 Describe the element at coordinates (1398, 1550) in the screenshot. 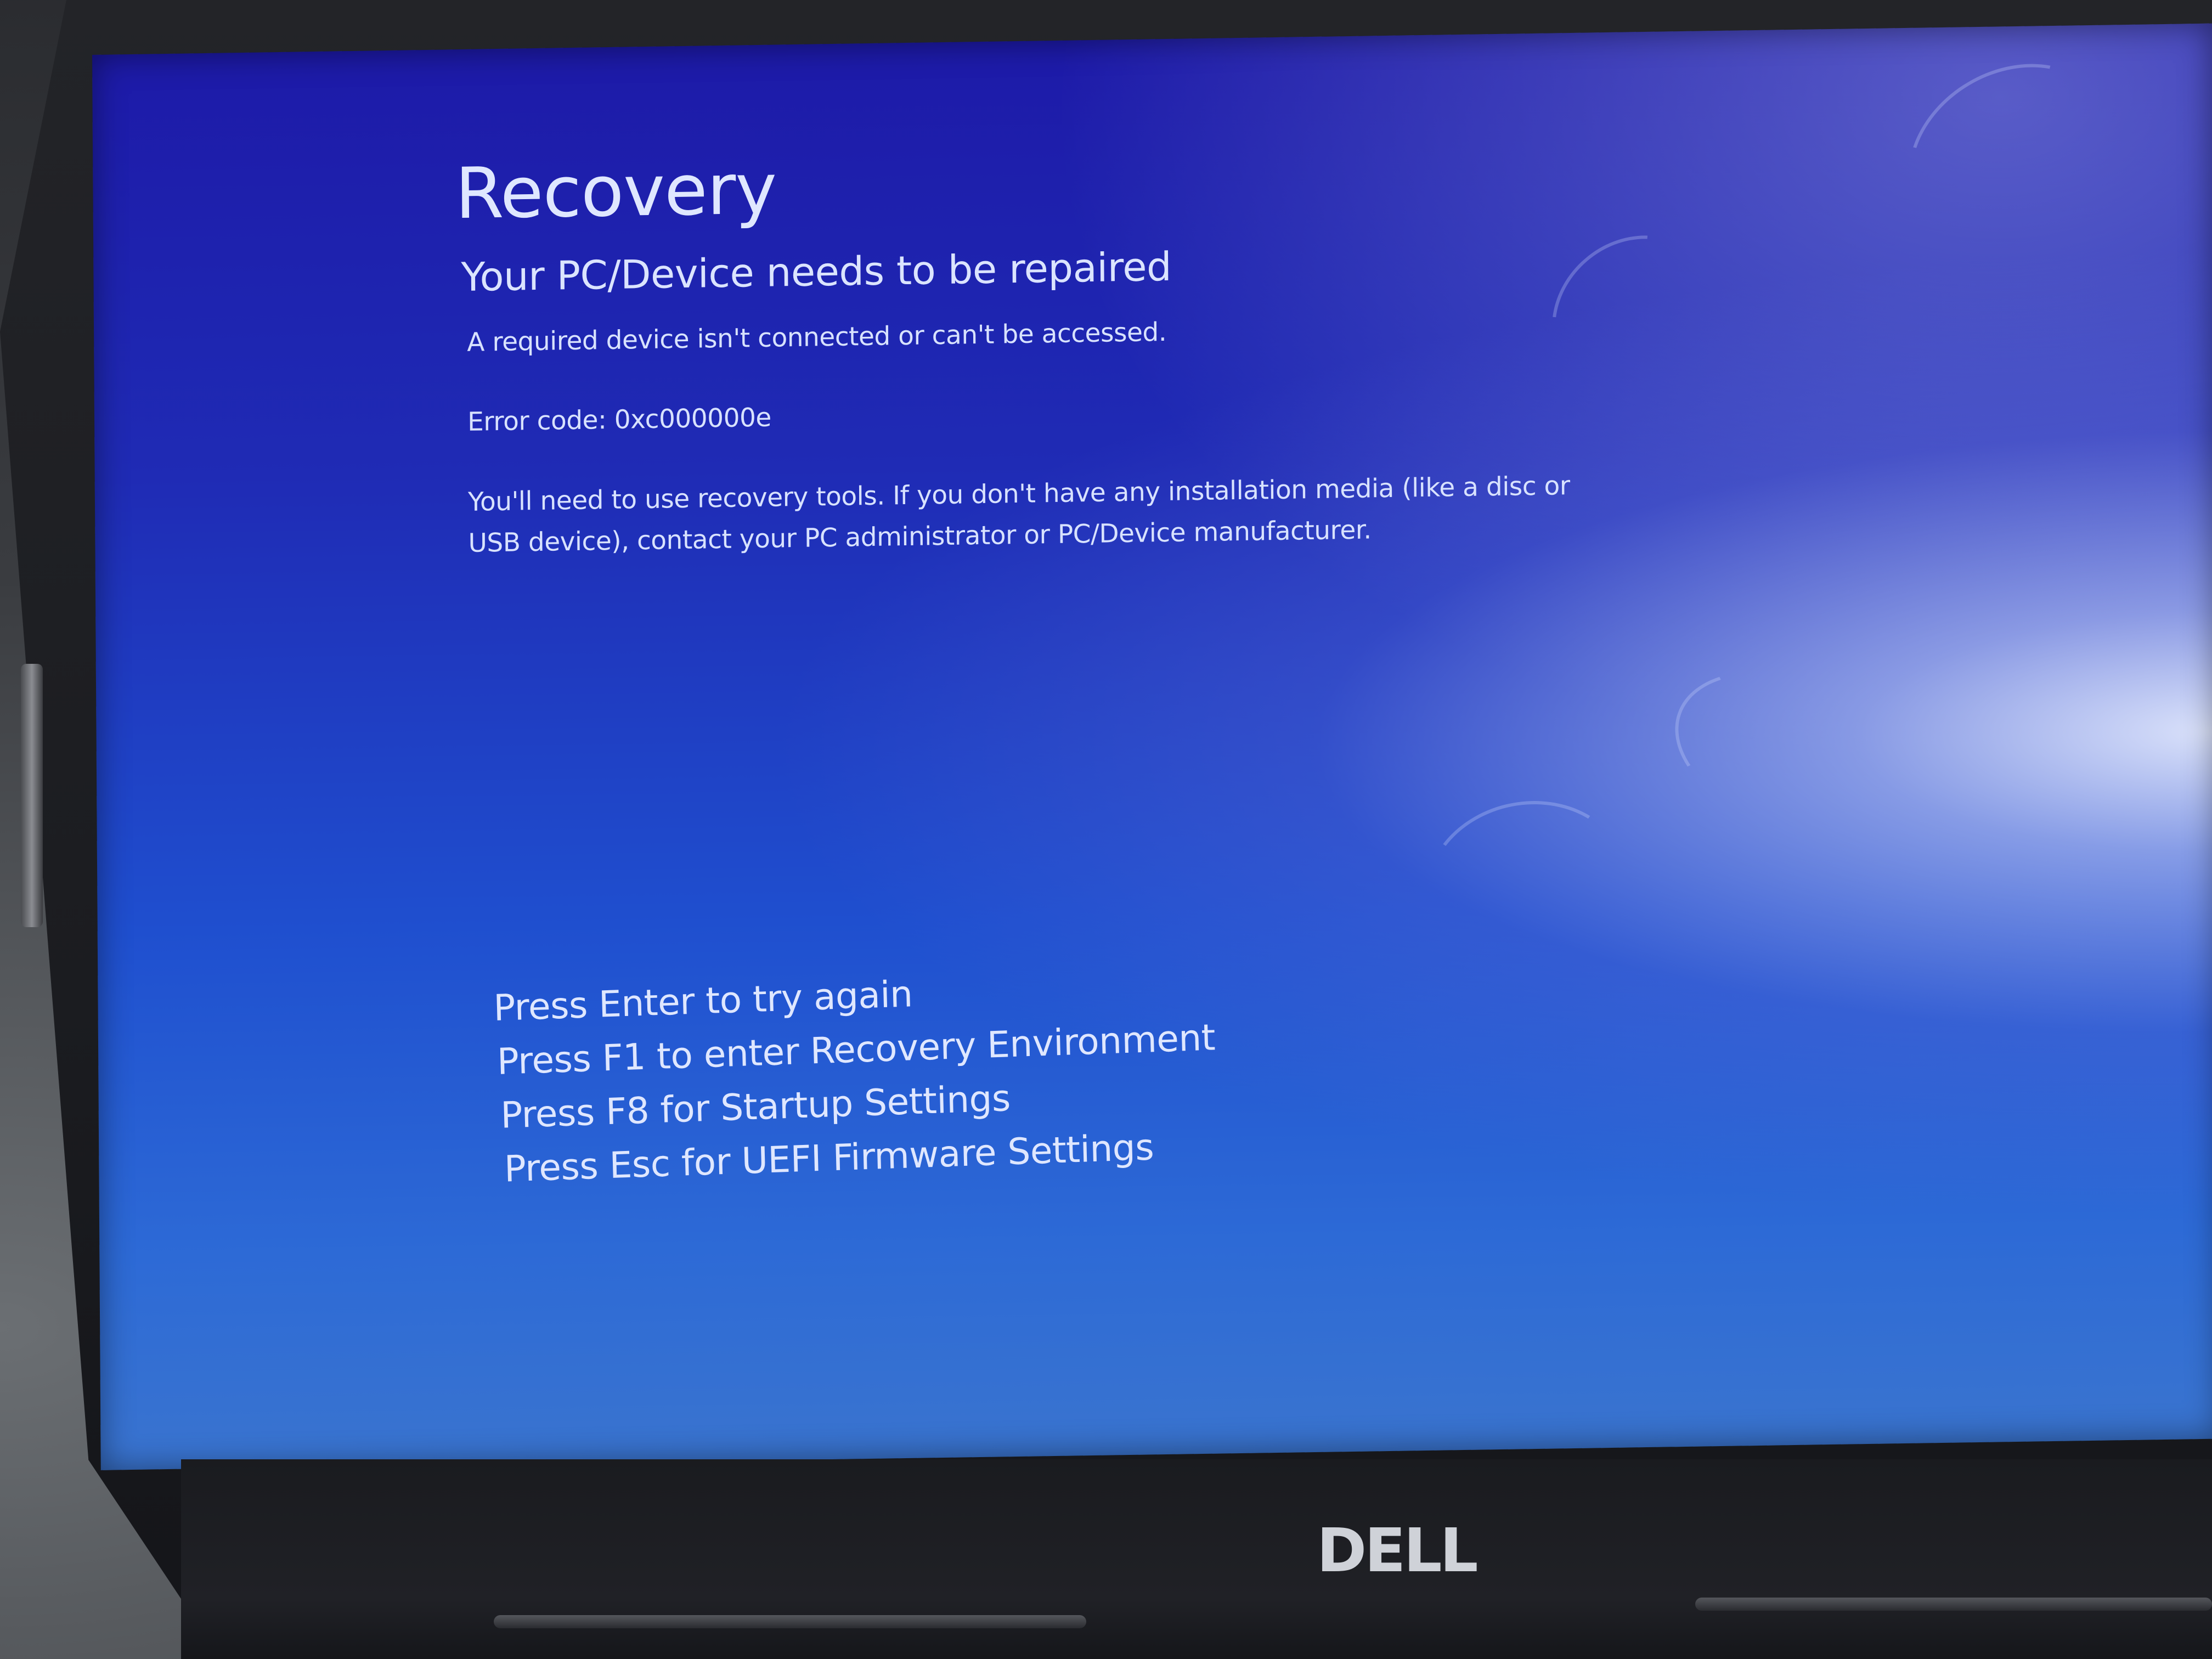

I see `dell-logo: DELL` at that location.